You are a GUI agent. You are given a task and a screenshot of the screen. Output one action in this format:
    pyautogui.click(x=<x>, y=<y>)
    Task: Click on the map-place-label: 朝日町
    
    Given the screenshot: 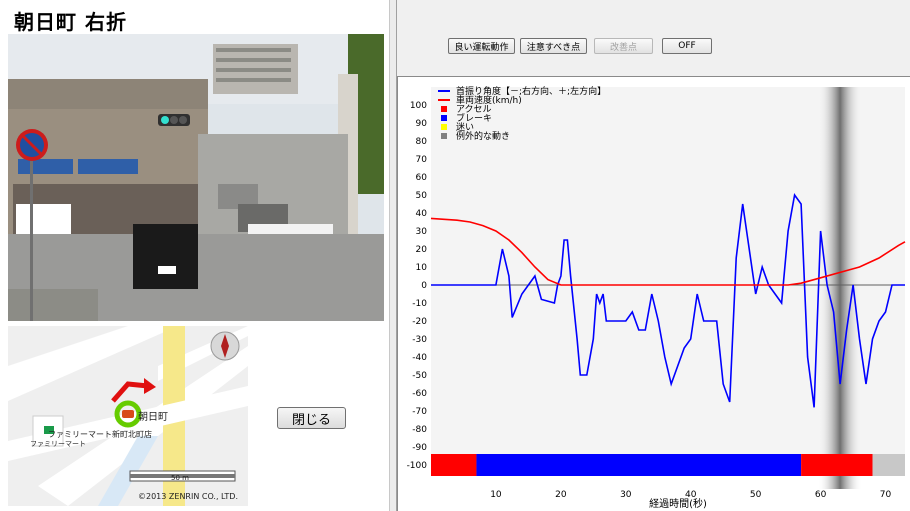 What is the action you would take?
    pyautogui.click(x=153, y=417)
    